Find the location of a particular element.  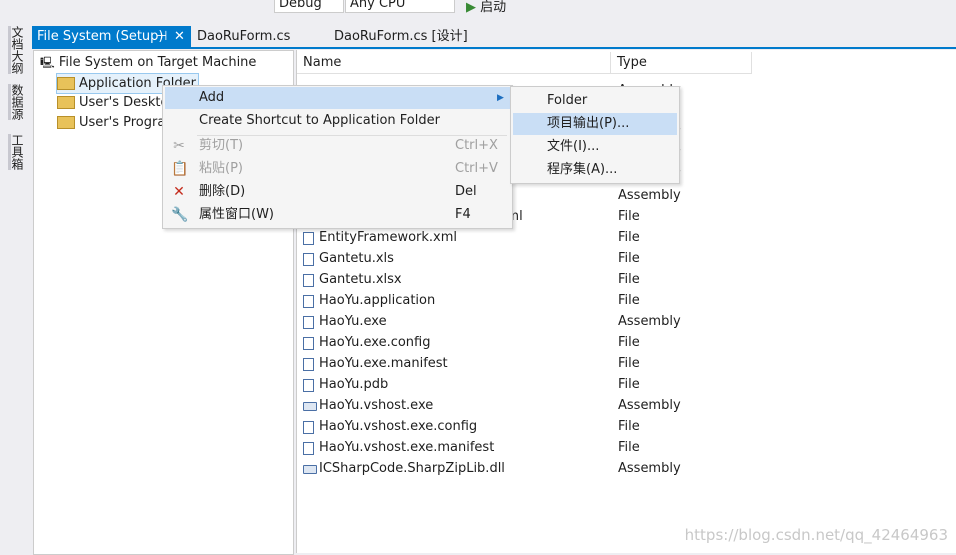

menu-item: 📋 粘贴(P) Ctrl+V is located at coordinates (337, 169).